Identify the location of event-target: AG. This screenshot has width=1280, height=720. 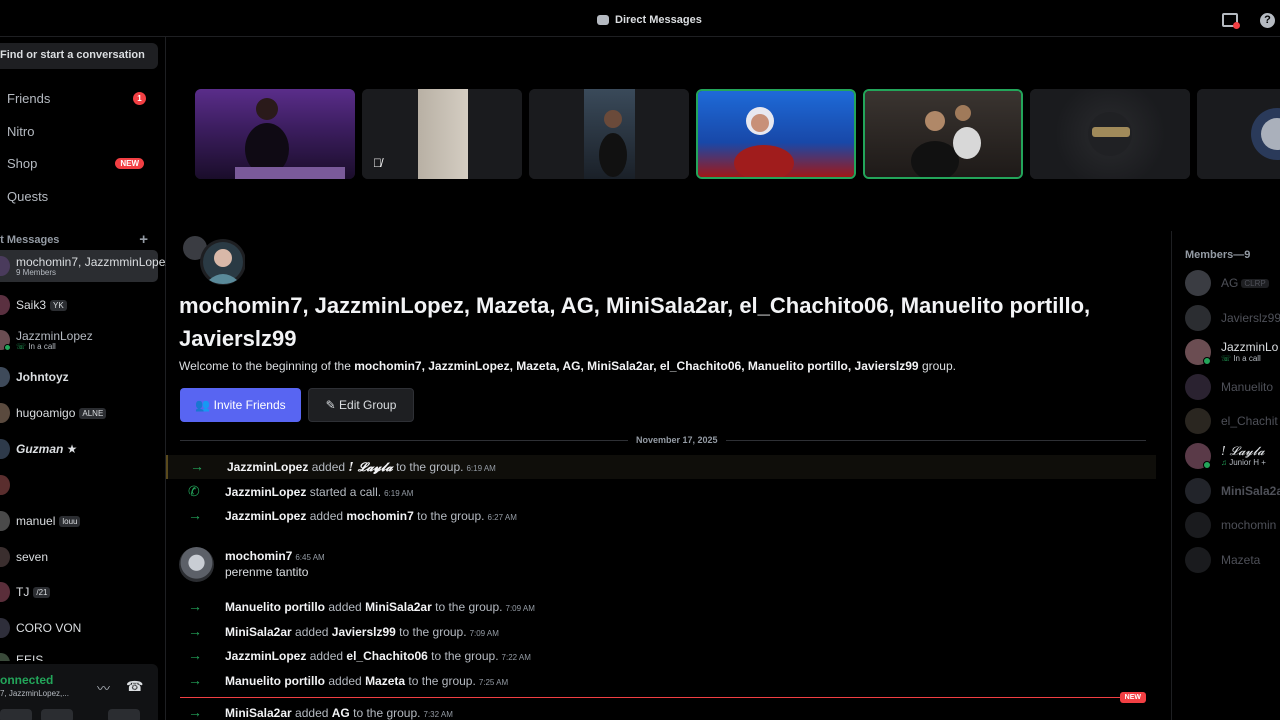
(341, 713).